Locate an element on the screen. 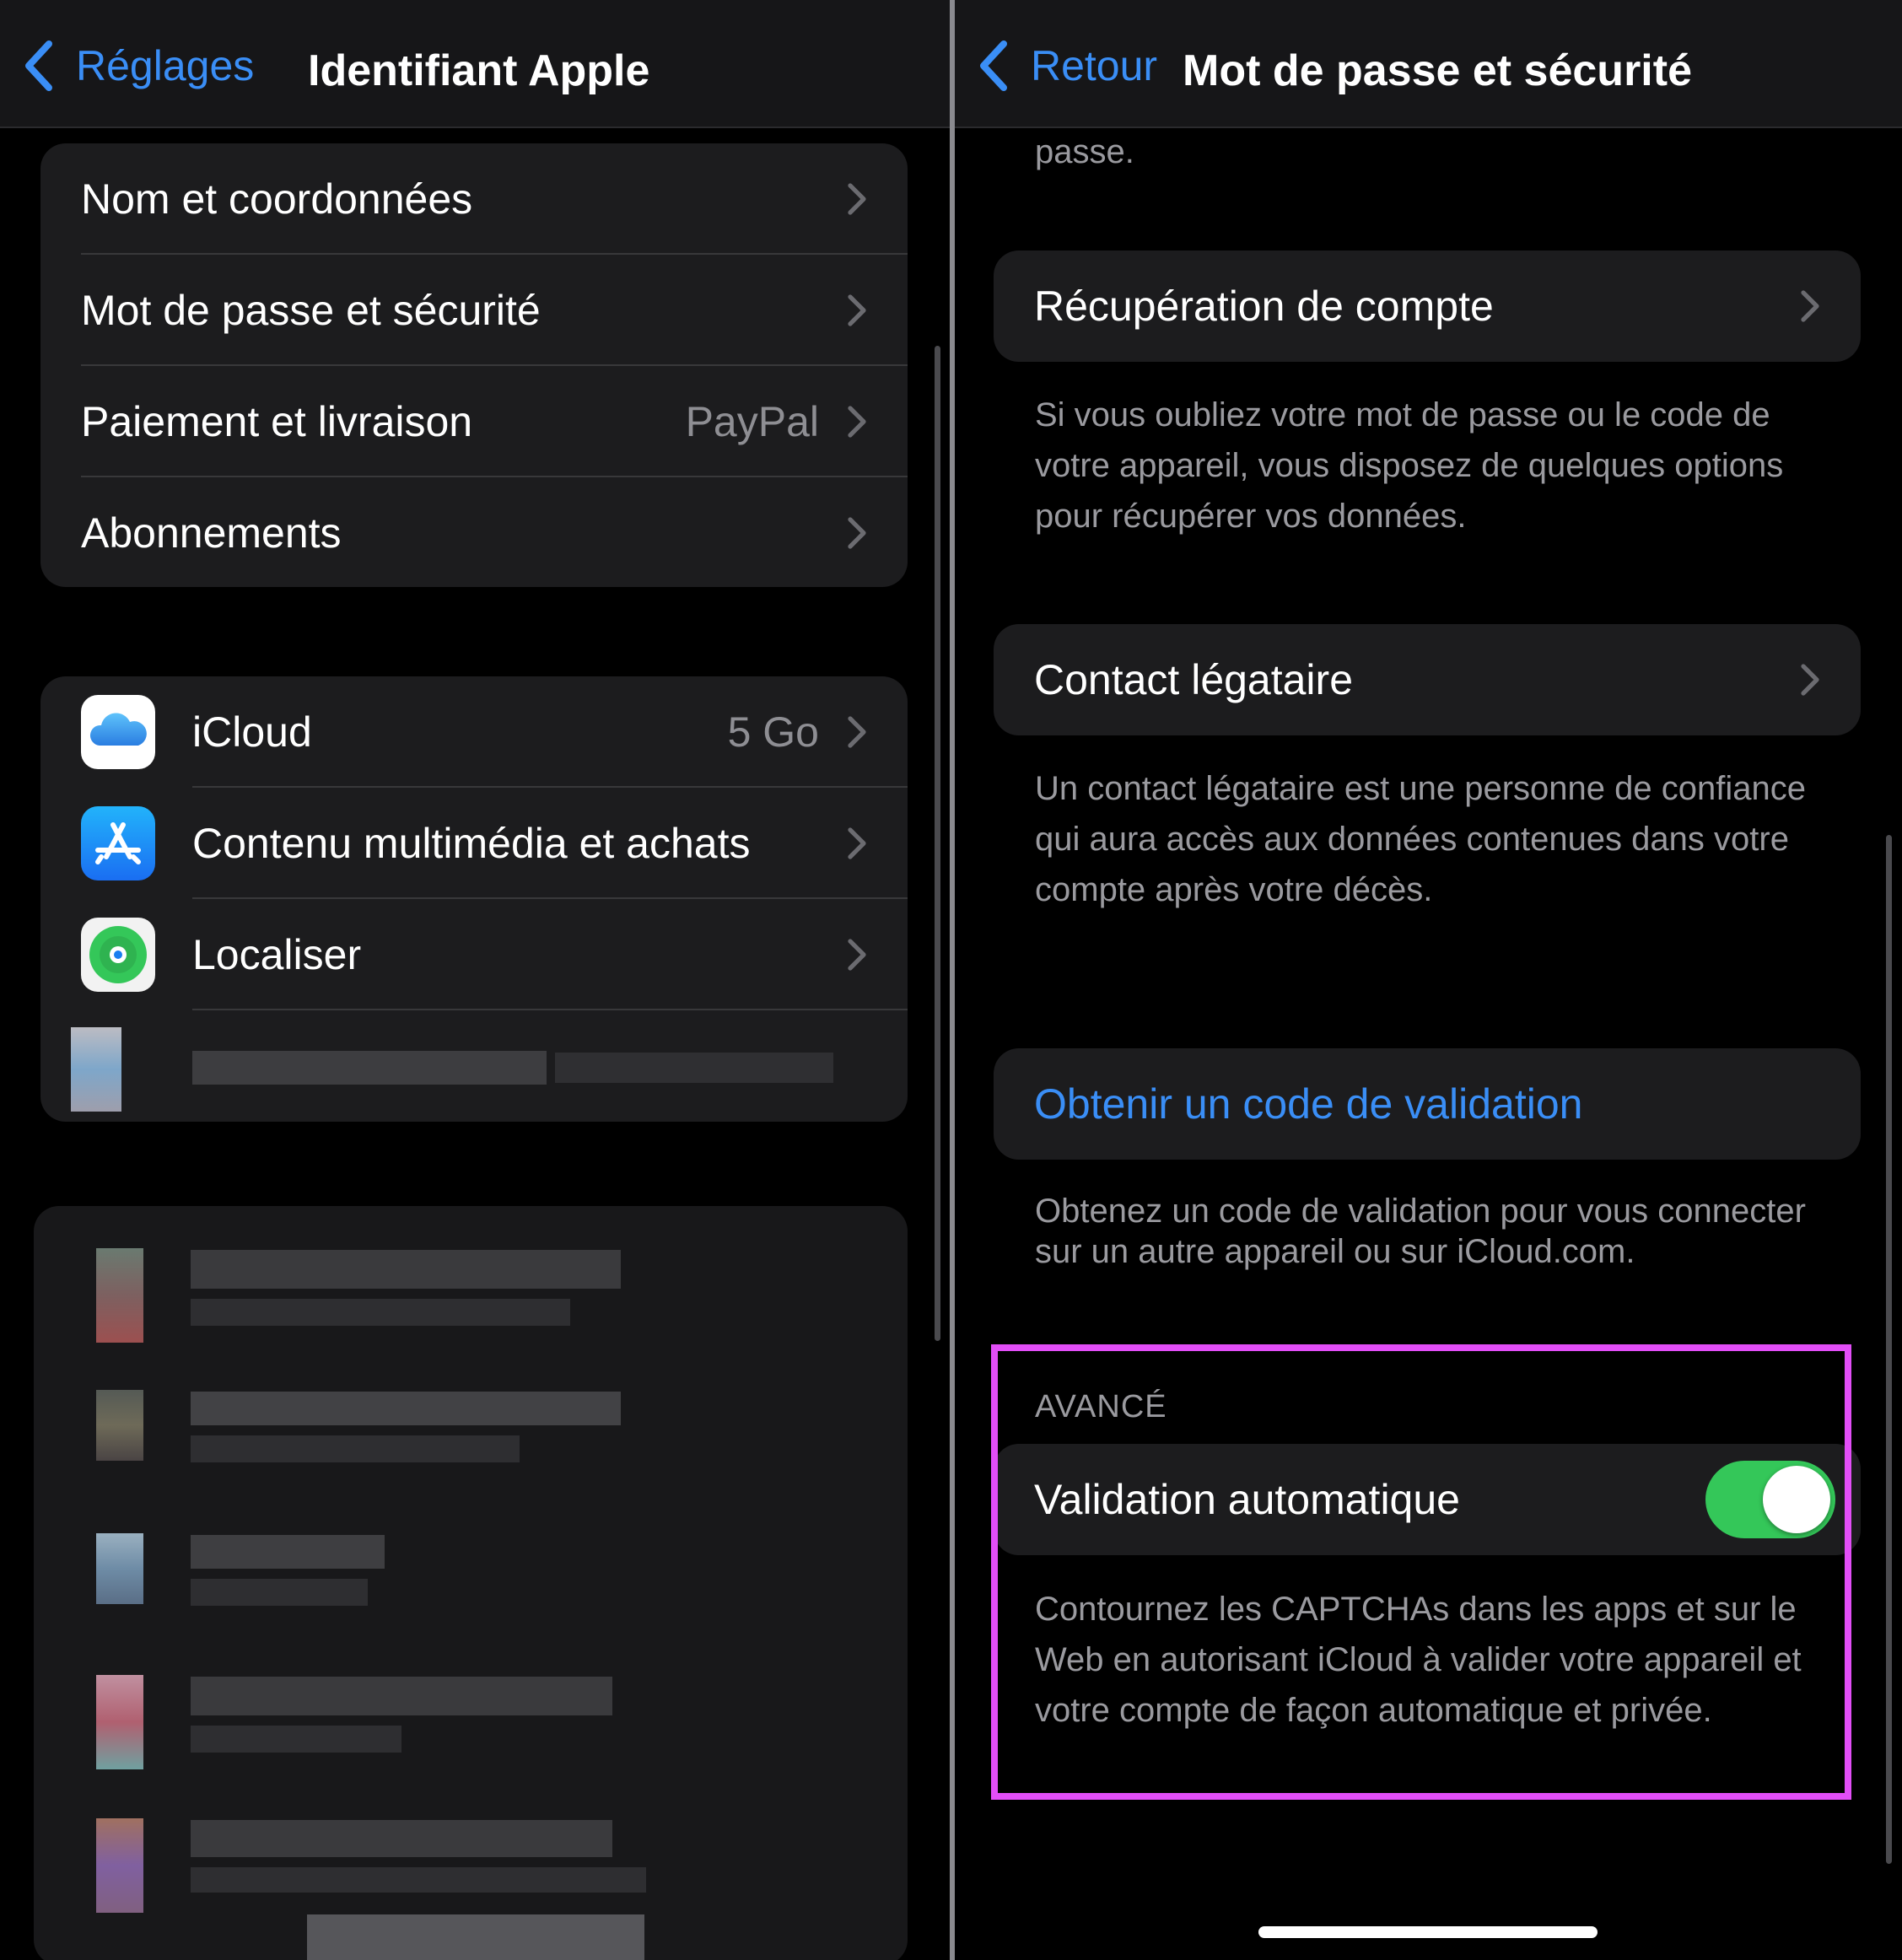  row-account-recovery: Récupération de compte is located at coordinates (1427, 306).